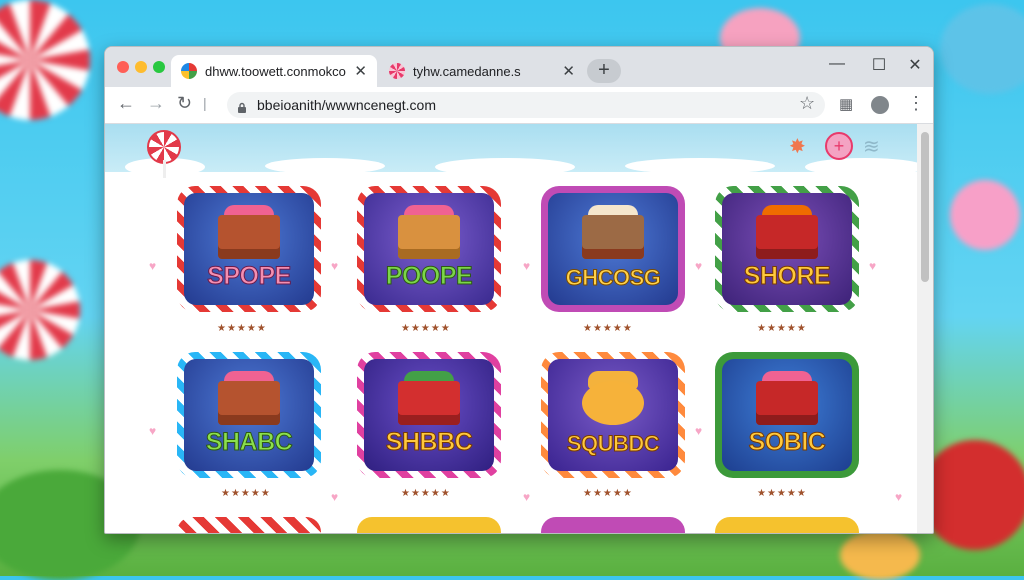 This screenshot has height=580, width=1024. I want to click on game-card-8: SOBIC, so click(787, 415).